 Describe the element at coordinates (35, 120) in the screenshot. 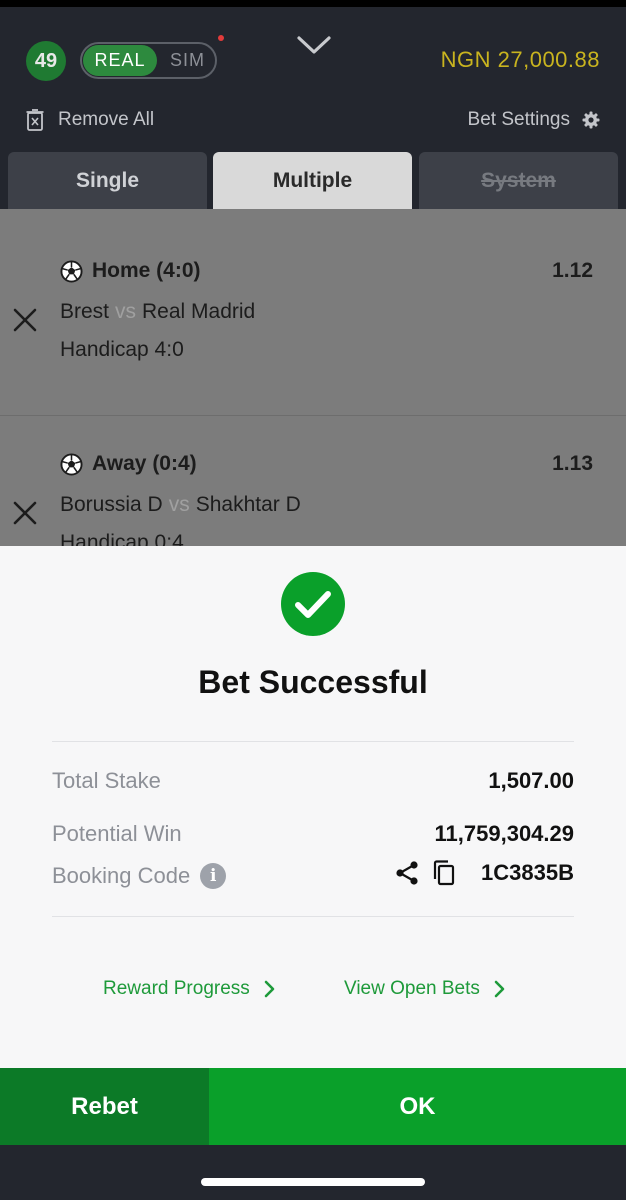

I see `trash-icon` at that location.